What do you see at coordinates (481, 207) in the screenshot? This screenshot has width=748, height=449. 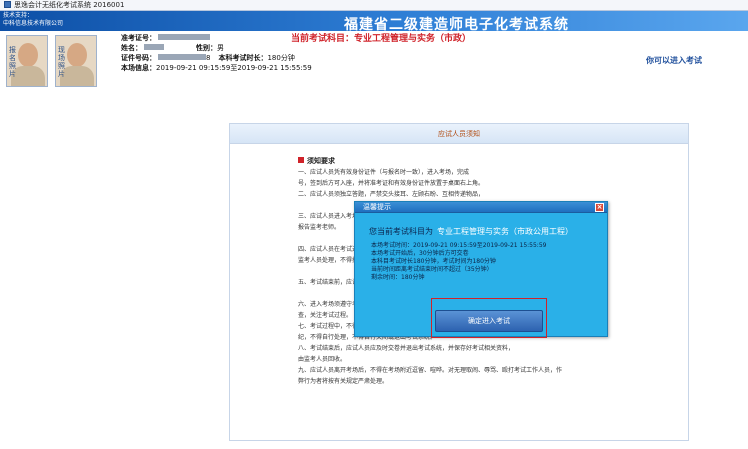 I see `dialog-titlebar: 温馨提示 ×` at bounding box center [481, 207].